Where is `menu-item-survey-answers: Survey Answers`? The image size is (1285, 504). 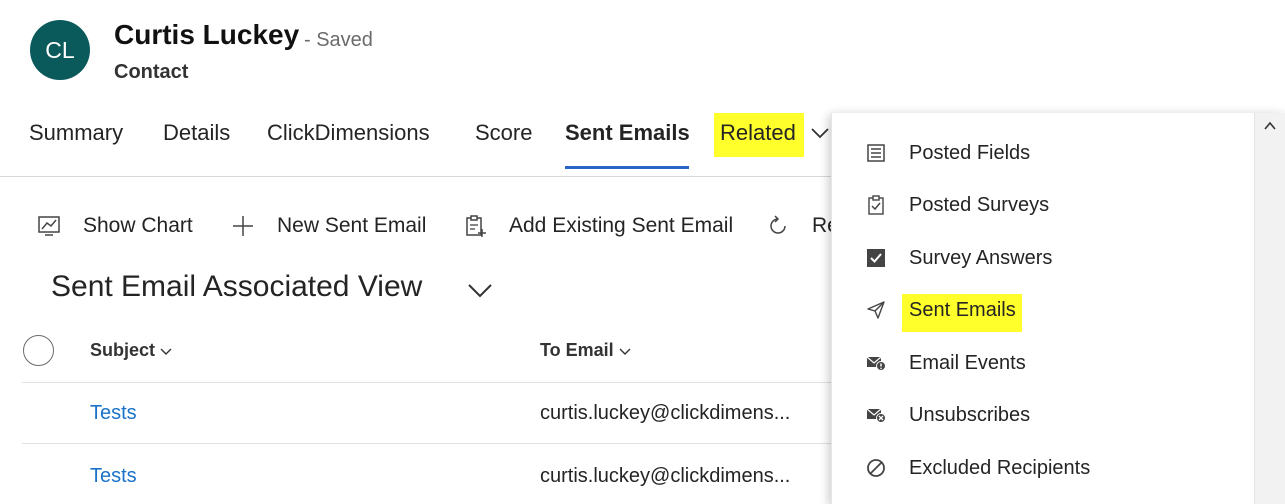
menu-item-survey-answers: Survey Answers is located at coordinates (1043, 258).